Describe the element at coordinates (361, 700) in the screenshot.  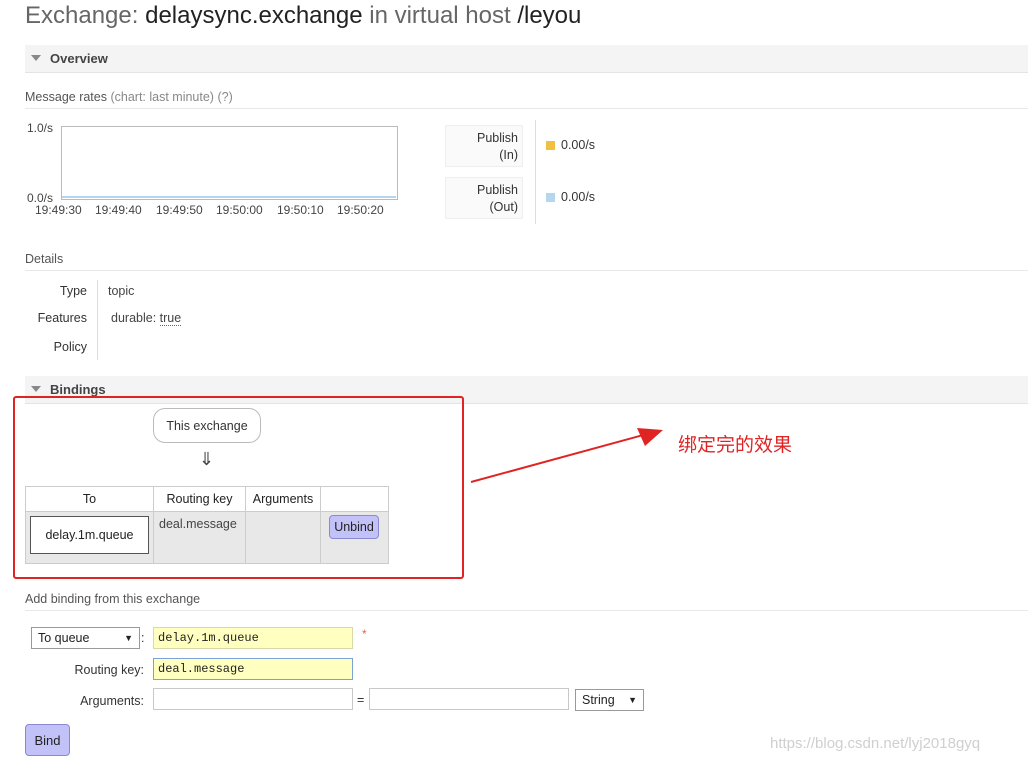
I see `equals-sign: =` at that location.